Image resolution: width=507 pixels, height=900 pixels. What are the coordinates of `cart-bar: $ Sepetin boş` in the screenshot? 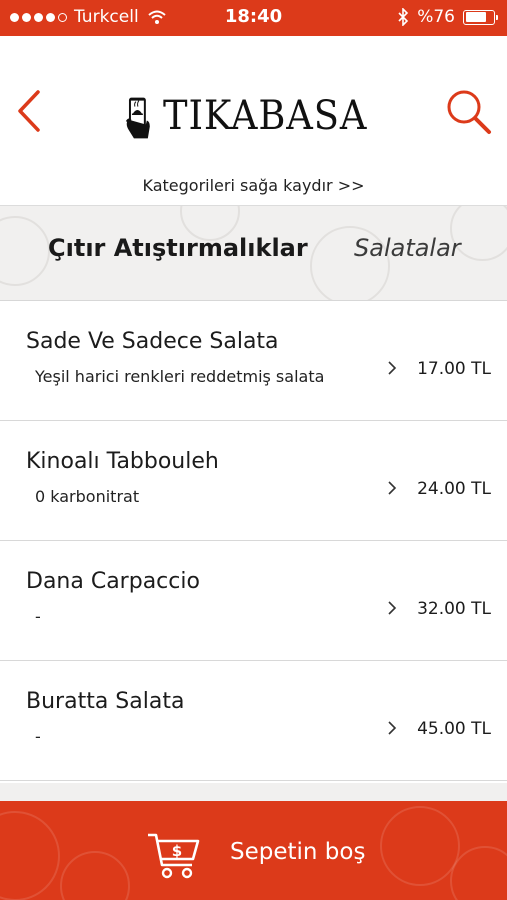 It's located at (253, 850).